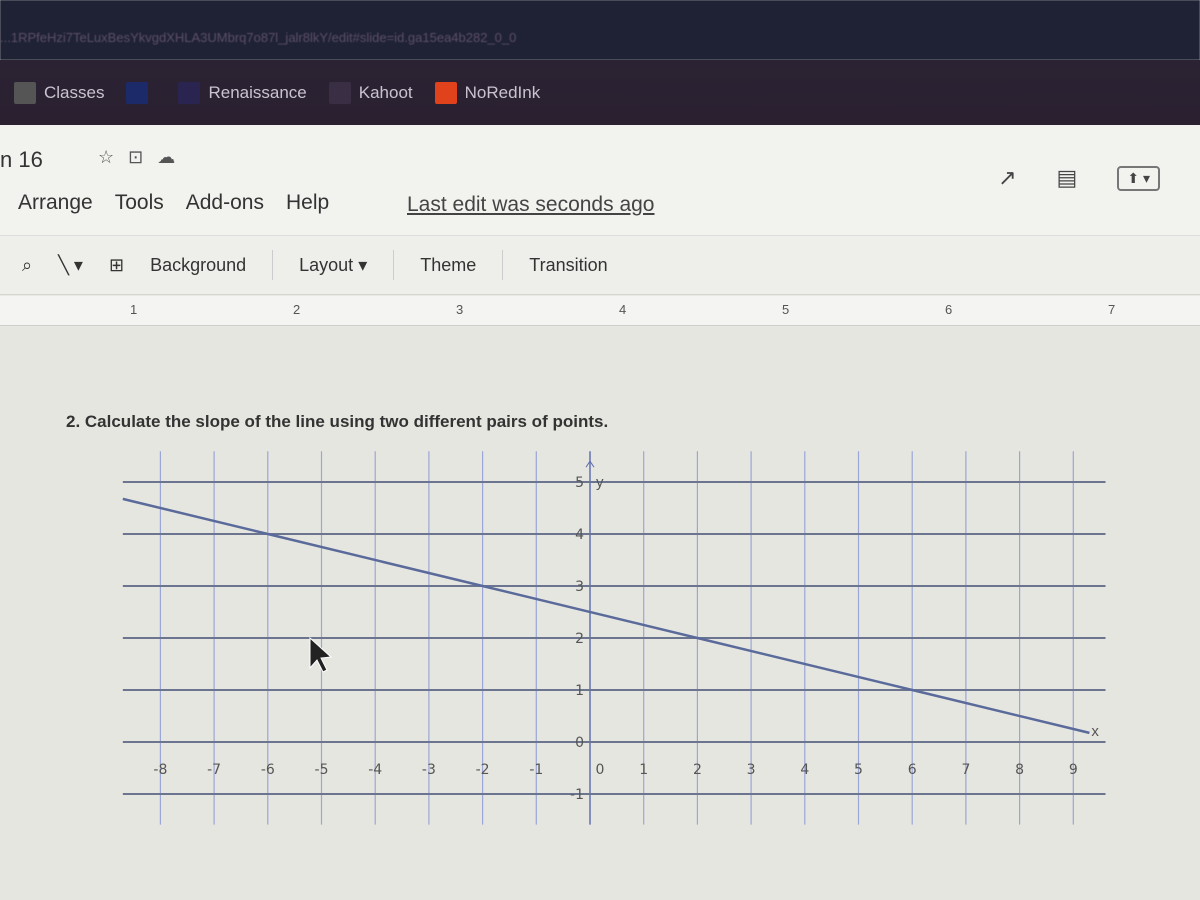 Image resolution: width=1200 pixels, height=900 pixels. Describe the element at coordinates (322, 770) in the screenshot. I see `x-tick-label: -5` at that location.